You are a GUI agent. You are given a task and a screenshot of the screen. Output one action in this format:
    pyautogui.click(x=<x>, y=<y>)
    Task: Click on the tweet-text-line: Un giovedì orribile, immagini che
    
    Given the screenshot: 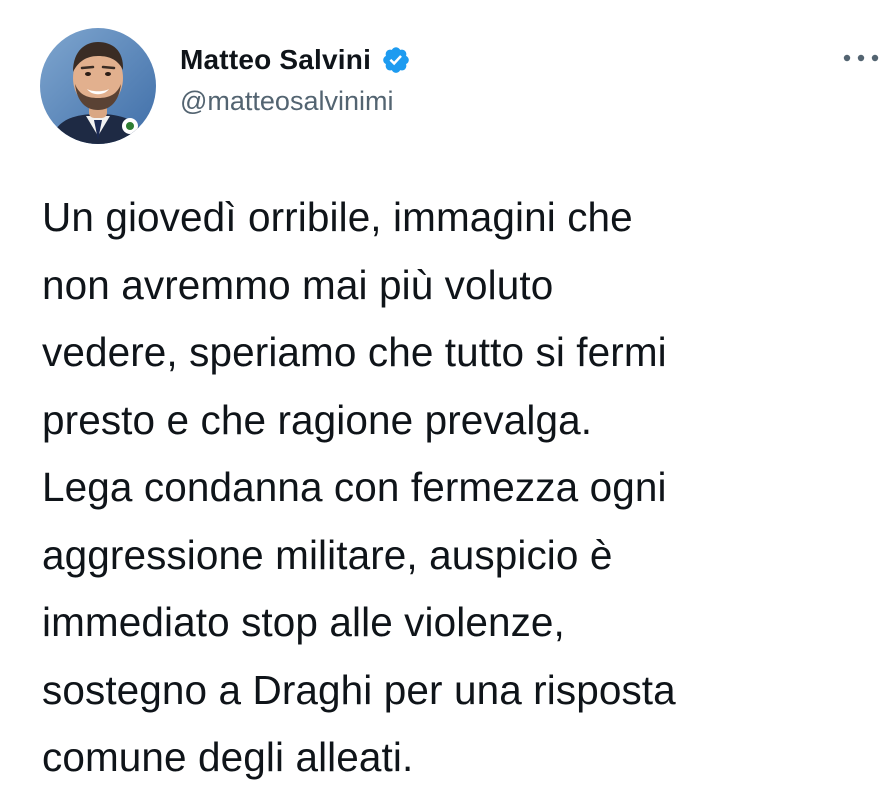 What is the action you would take?
    pyautogui.click(x=337, y=217)
    